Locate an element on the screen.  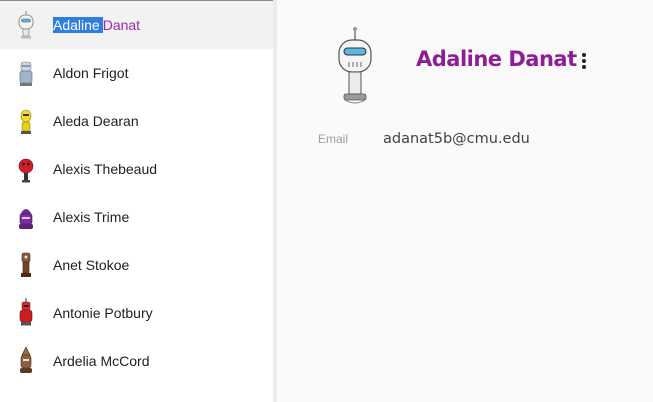
contact-name: Aleda Dearan is located at coordinates (96, 121).